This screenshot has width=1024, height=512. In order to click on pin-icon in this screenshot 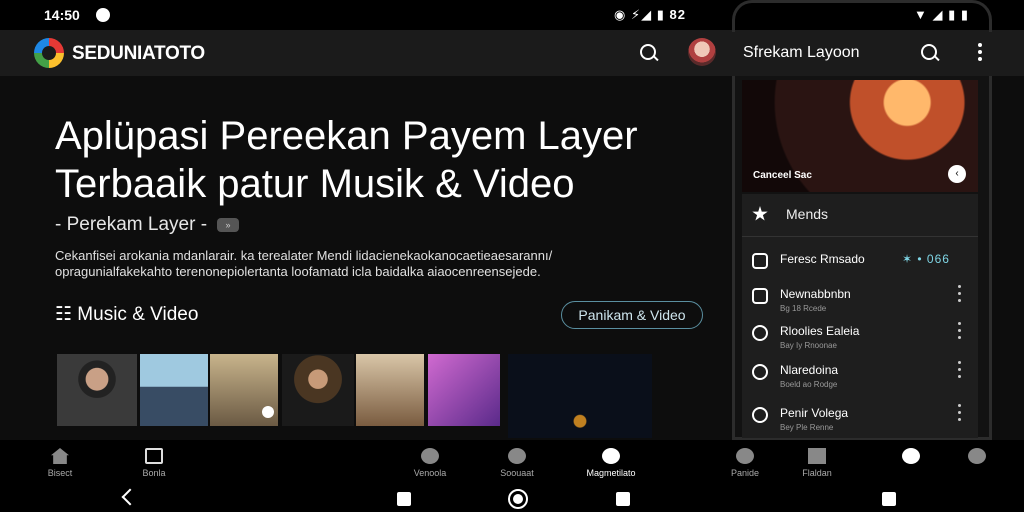, I will do `click(760, 372)`.